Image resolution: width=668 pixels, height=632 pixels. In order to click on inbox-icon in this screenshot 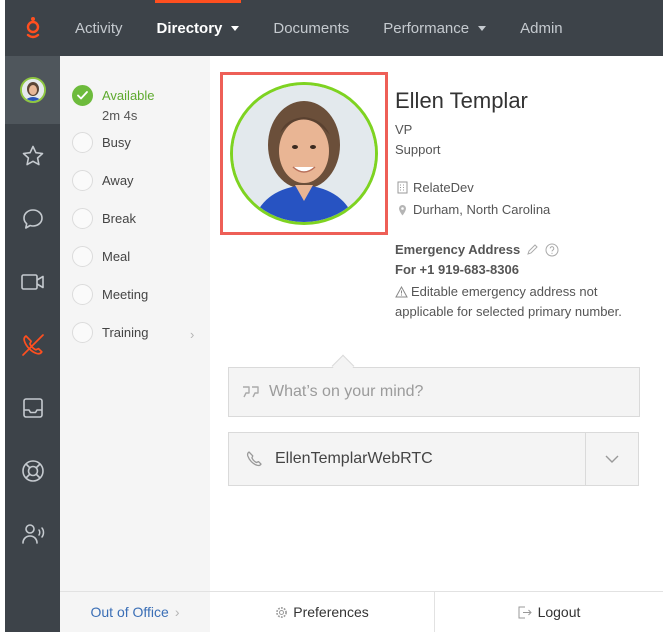, I will do `click(32, 407)`.